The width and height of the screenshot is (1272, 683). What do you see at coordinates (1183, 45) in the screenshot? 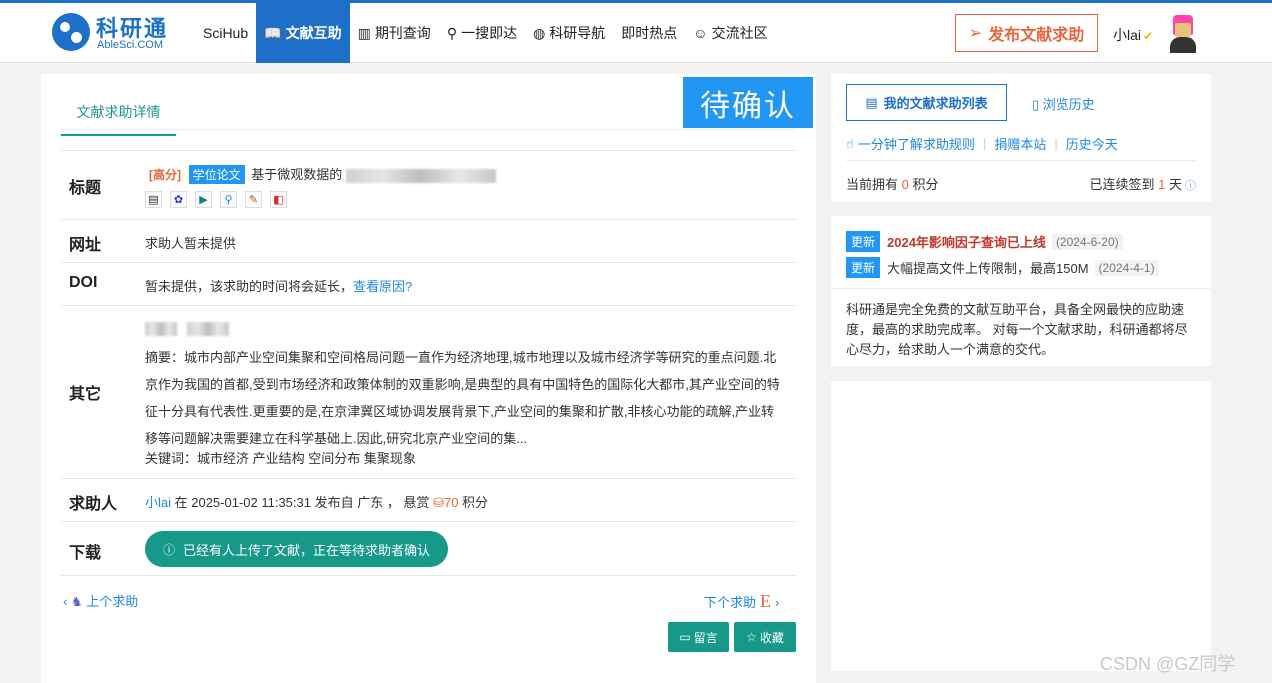
I see `avatar-body` at bounding box center [1183, 45].